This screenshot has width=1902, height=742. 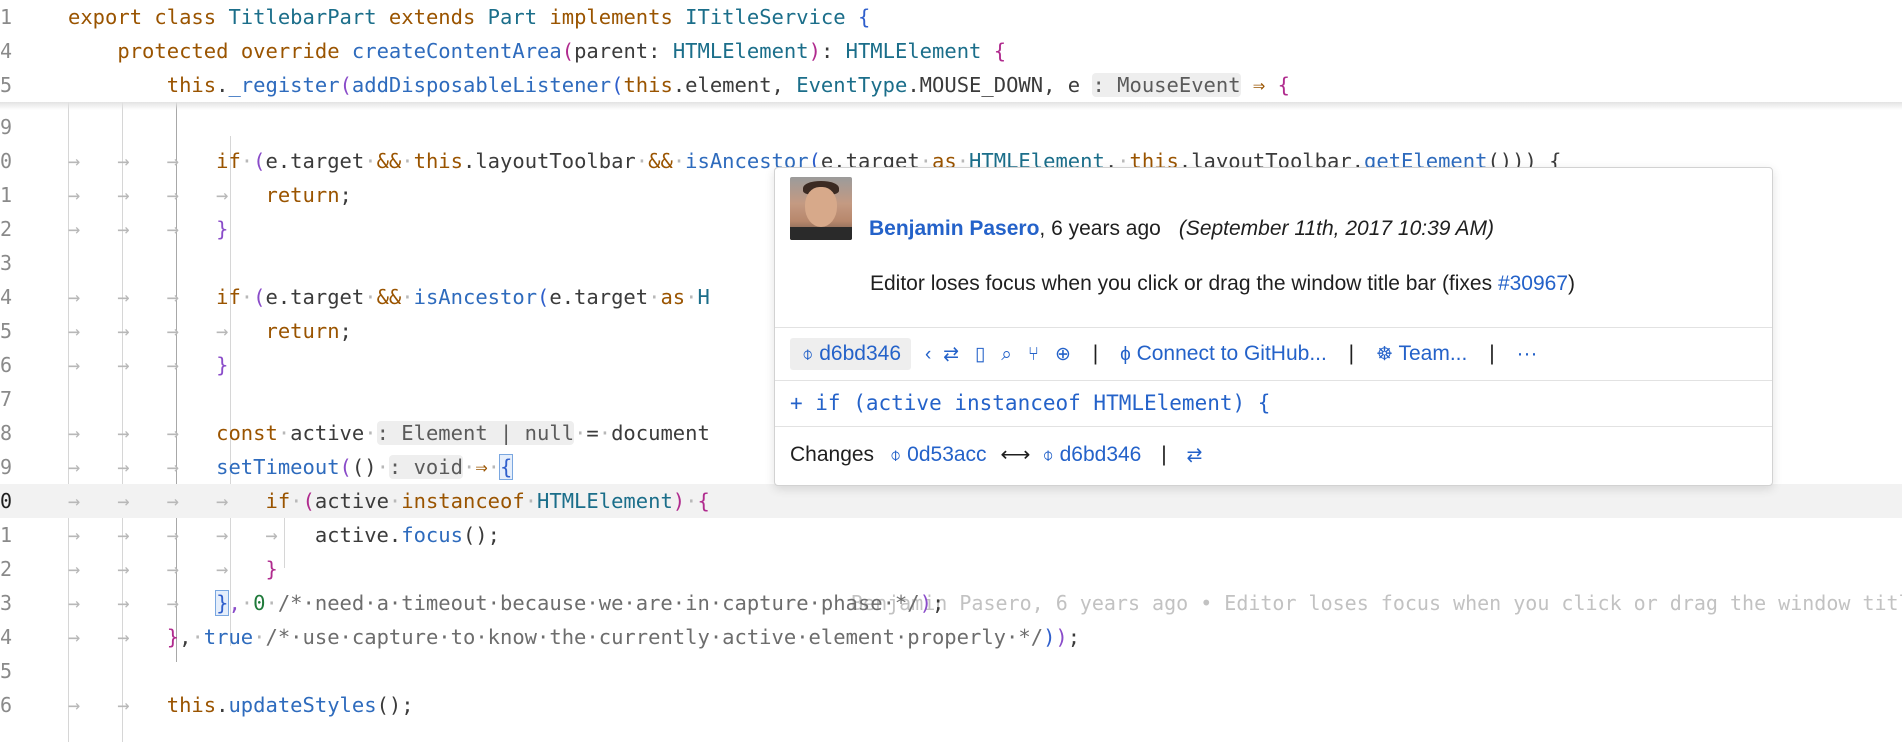 I want to click on diff-preview: + if (active instanceof HTMLElement) {, so click(x=1030, y=403).